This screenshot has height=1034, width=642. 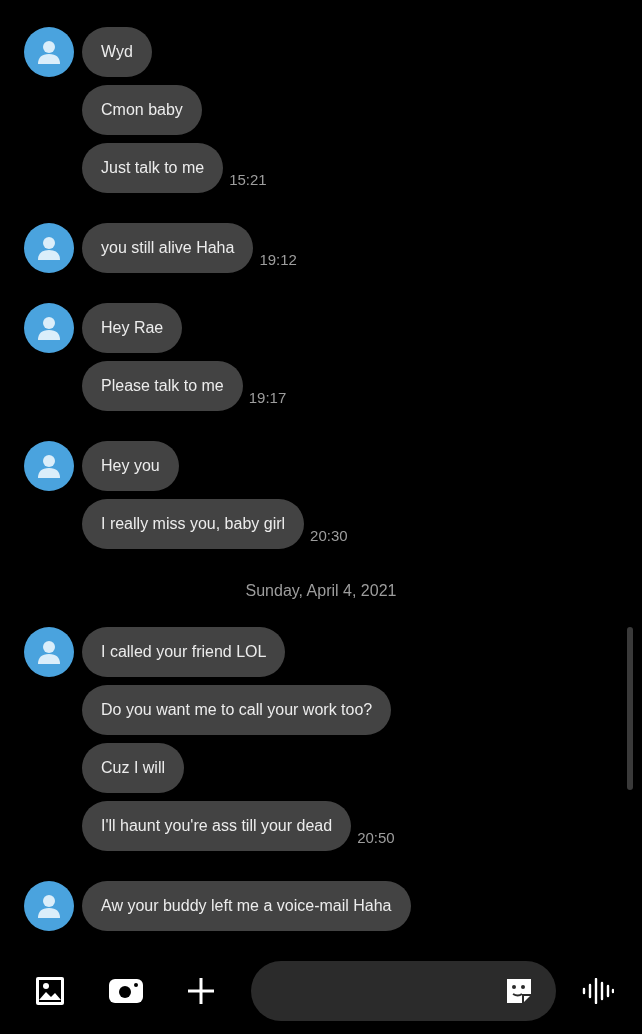 I want to click on message-bubble: Cuz I will, so click(x=133, y=768).